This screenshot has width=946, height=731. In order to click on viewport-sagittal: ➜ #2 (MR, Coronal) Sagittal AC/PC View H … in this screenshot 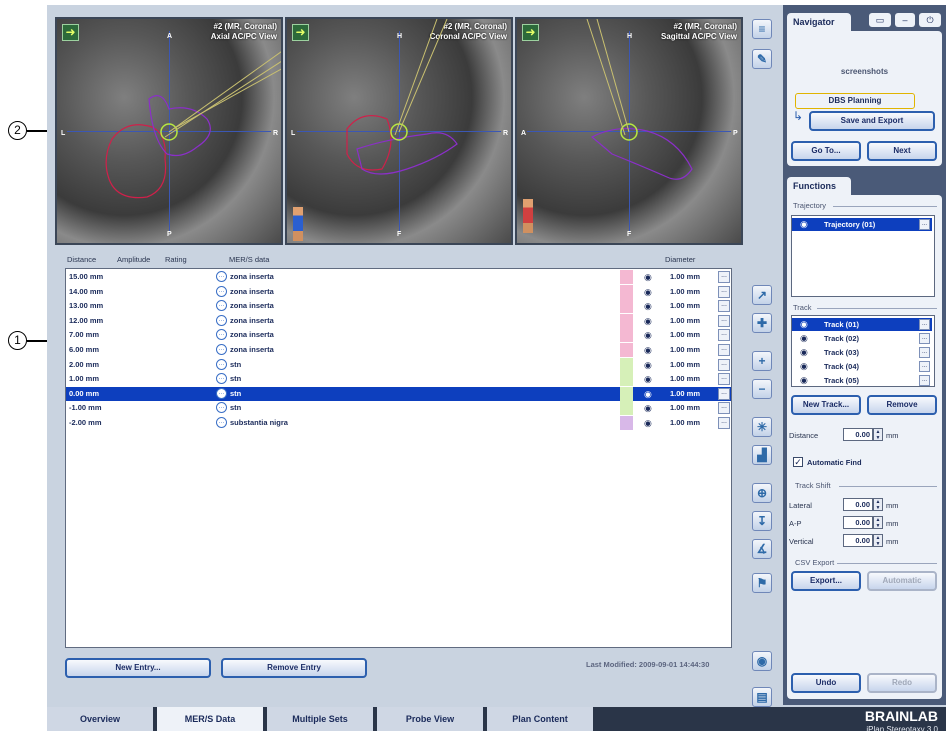, I will do `click(629, 131)`.